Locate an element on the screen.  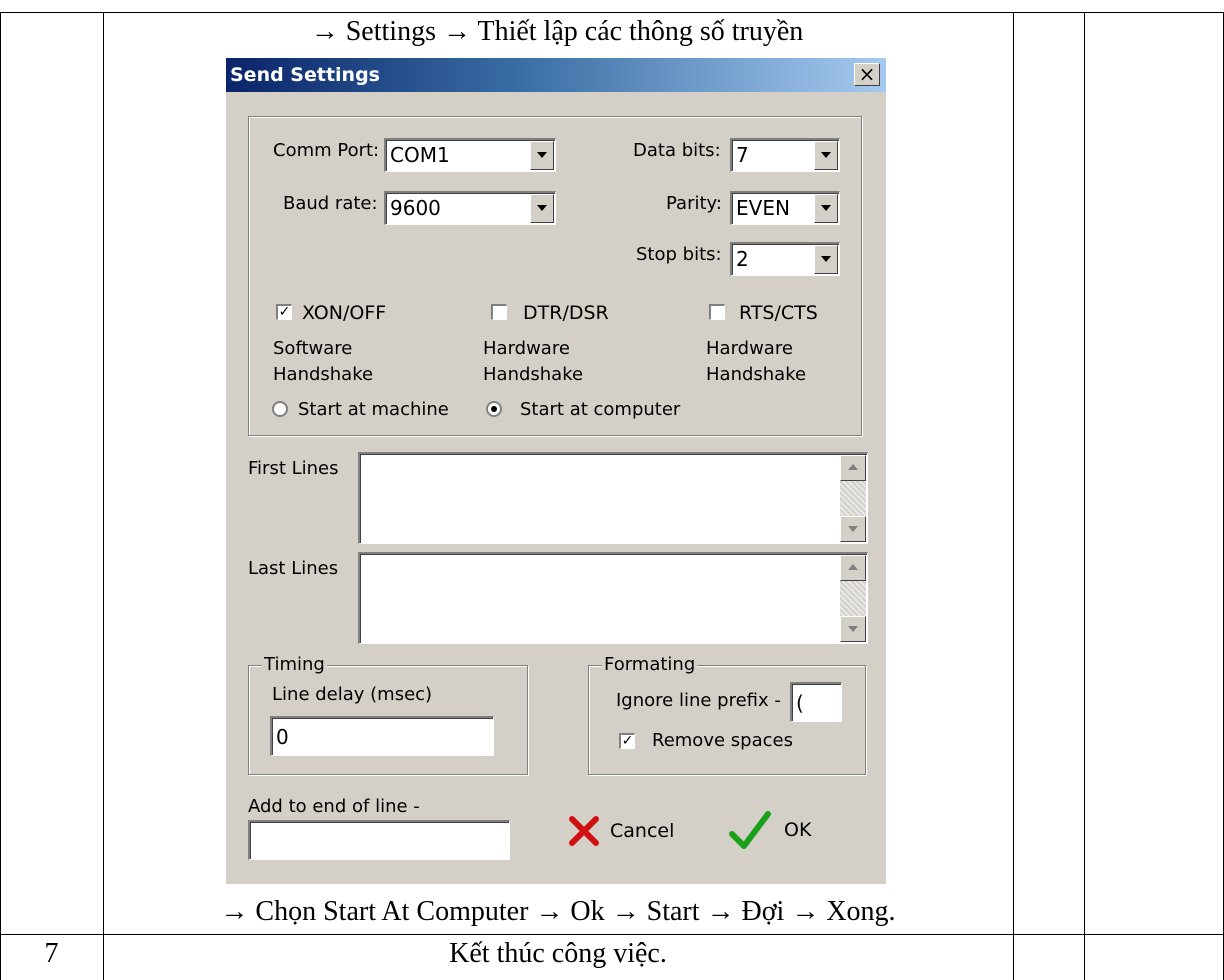
baud-rate-value: 9600 is located at coordinates (415, 208).